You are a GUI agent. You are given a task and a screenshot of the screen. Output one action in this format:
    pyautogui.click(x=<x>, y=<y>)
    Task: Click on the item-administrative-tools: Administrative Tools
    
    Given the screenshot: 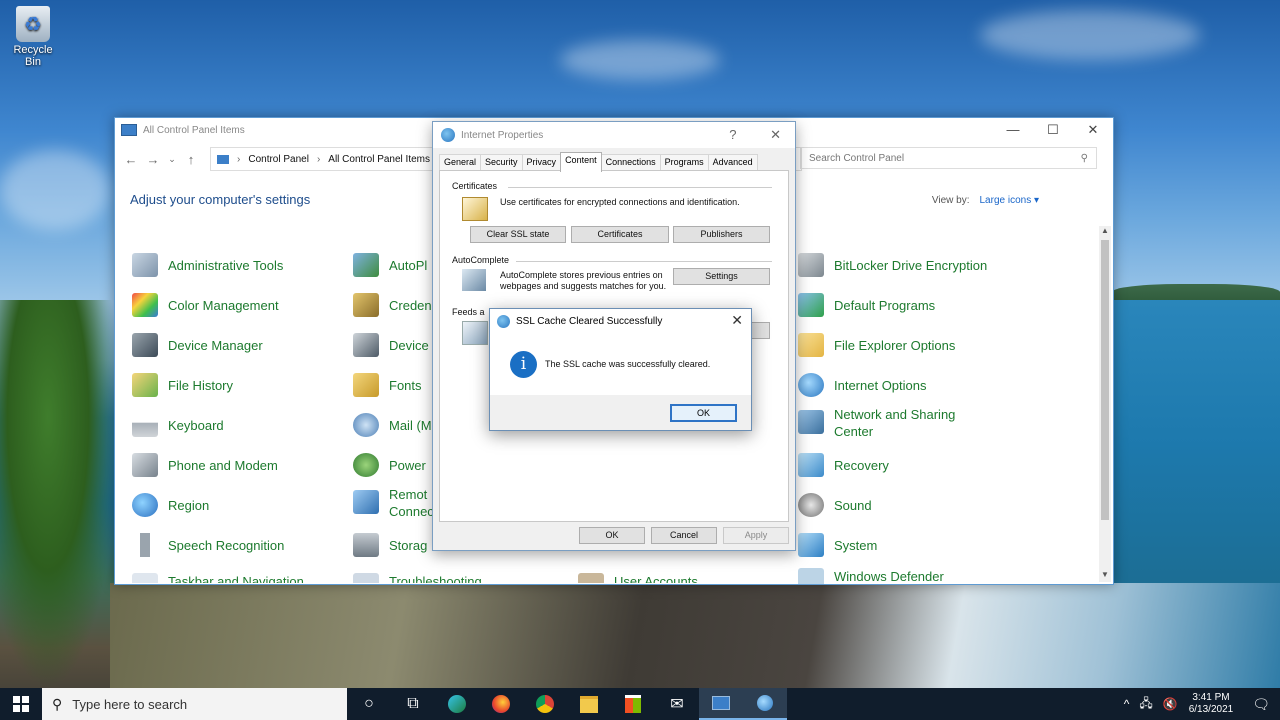 What is the action you would take?
    pyautogui.click(x=207, y=265)
    